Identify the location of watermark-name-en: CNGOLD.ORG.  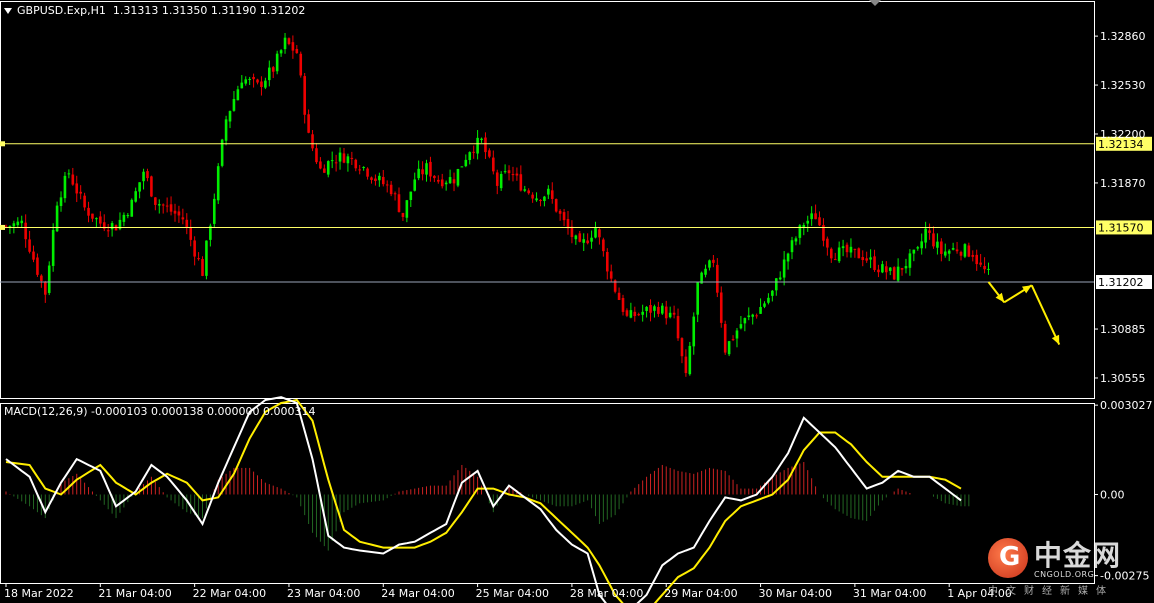
(1064, 574).